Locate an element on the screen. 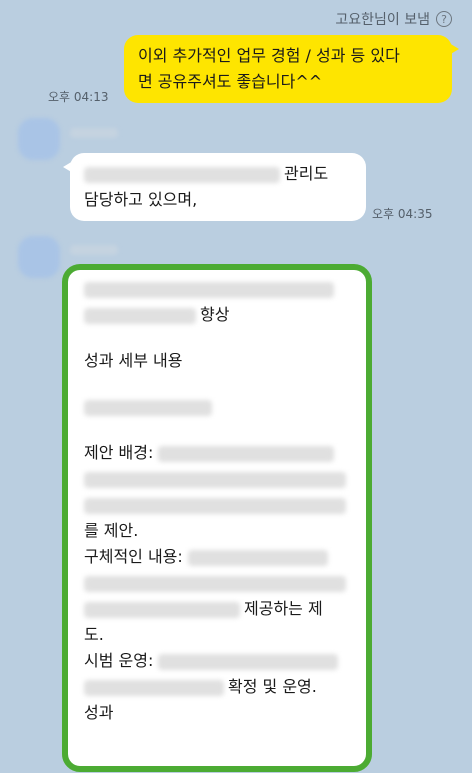  my-message-line: 이외 추가적인 업무 경험 / 성과 등 있다 is located at coordinates (269, 55).